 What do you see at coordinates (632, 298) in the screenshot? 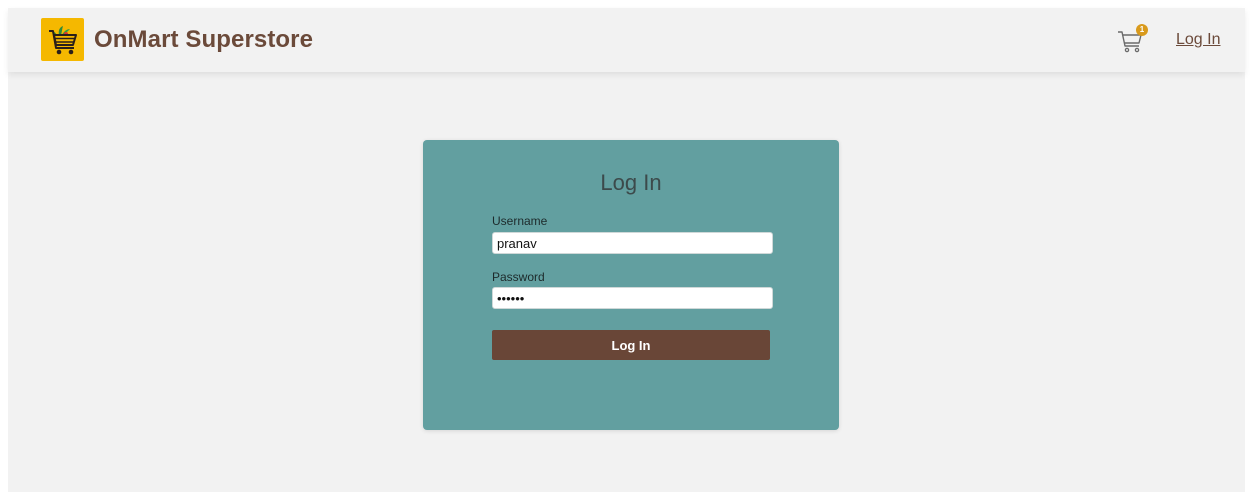
I see `password-input` at bounding box center [632, 298].